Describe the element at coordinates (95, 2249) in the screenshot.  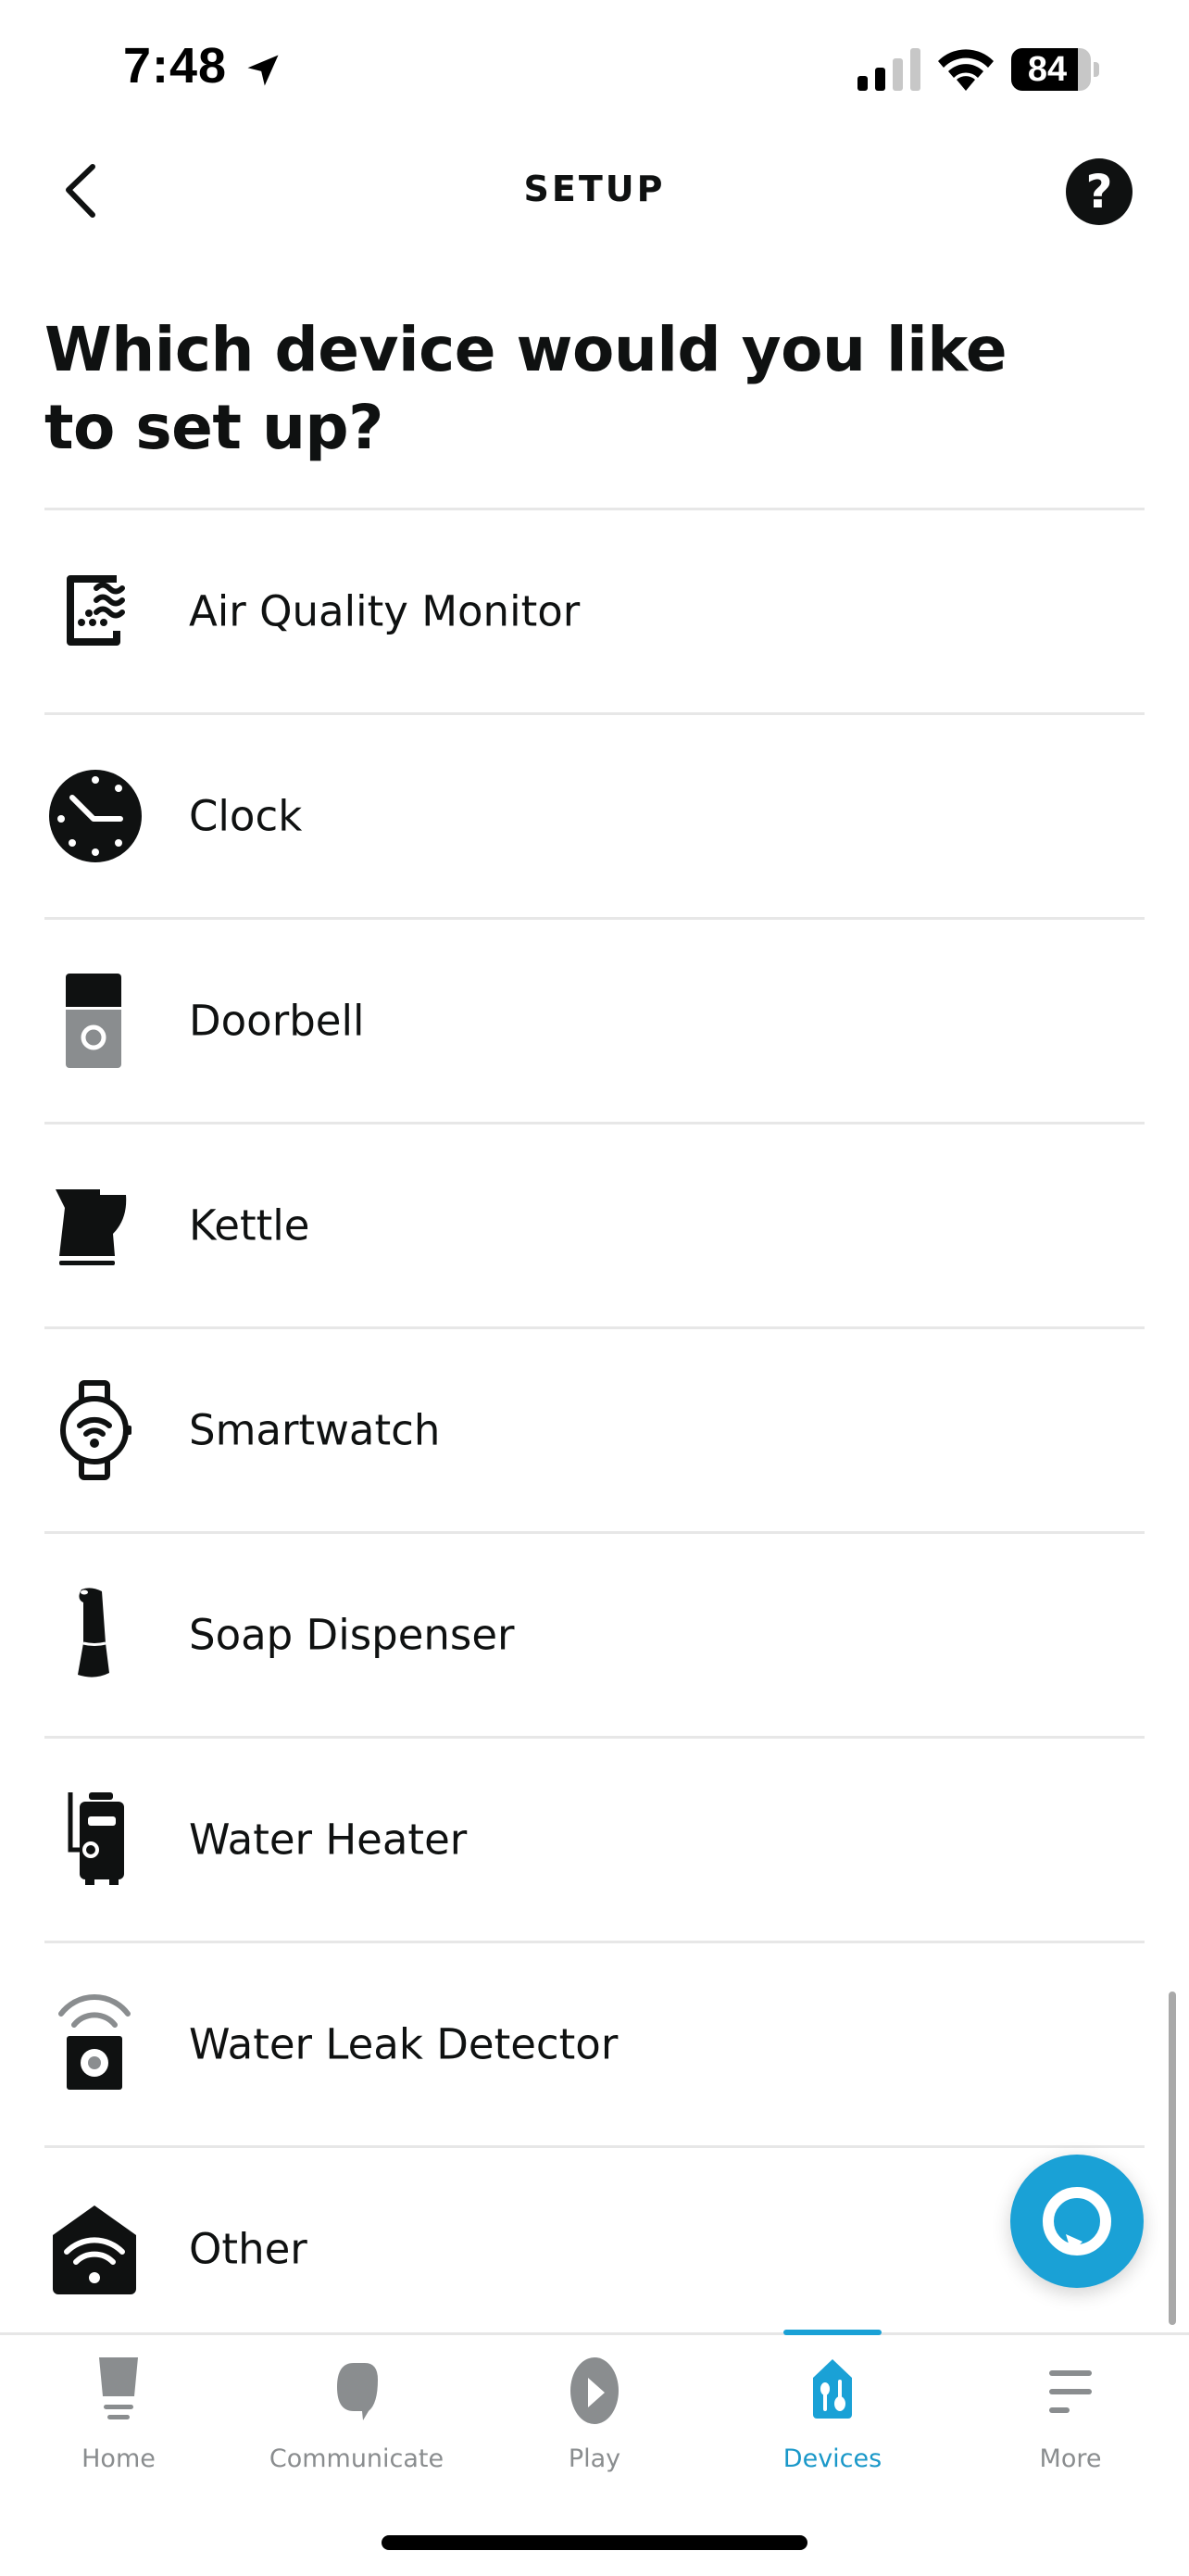
I see `other-wifi-device-icon` at that location.